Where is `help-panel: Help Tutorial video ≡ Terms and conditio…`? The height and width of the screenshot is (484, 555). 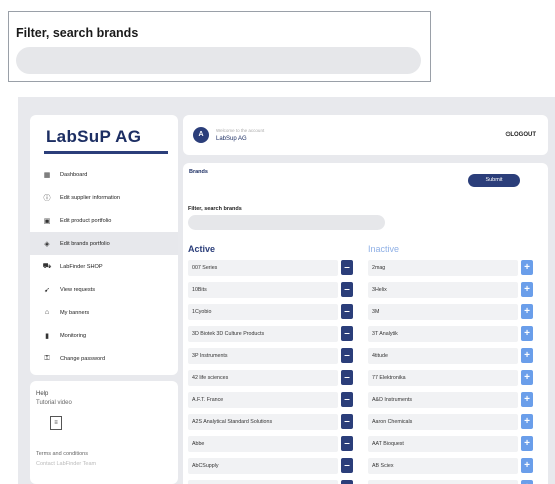 help-panel: Help Tutorial video ≡ Terms and conditio… is located at coordinates (104, 432).